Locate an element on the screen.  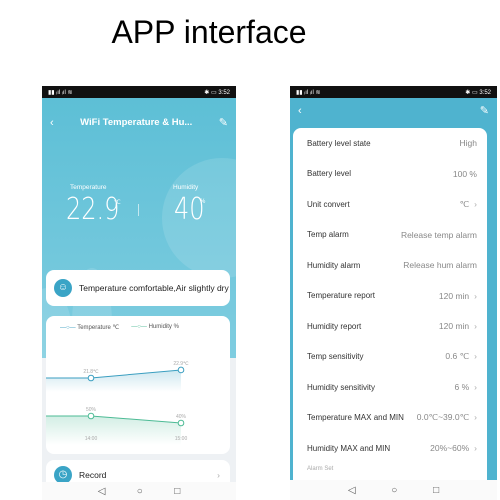
settings-row: Unit convert ℃ › is located at coordinates (390, 204).